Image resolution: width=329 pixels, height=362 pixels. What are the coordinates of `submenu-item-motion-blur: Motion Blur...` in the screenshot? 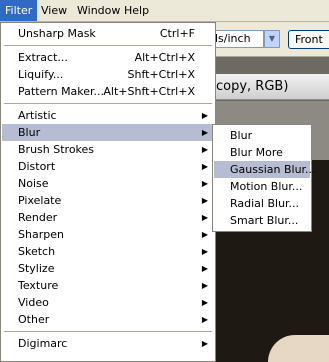 It's located at (262, 186).